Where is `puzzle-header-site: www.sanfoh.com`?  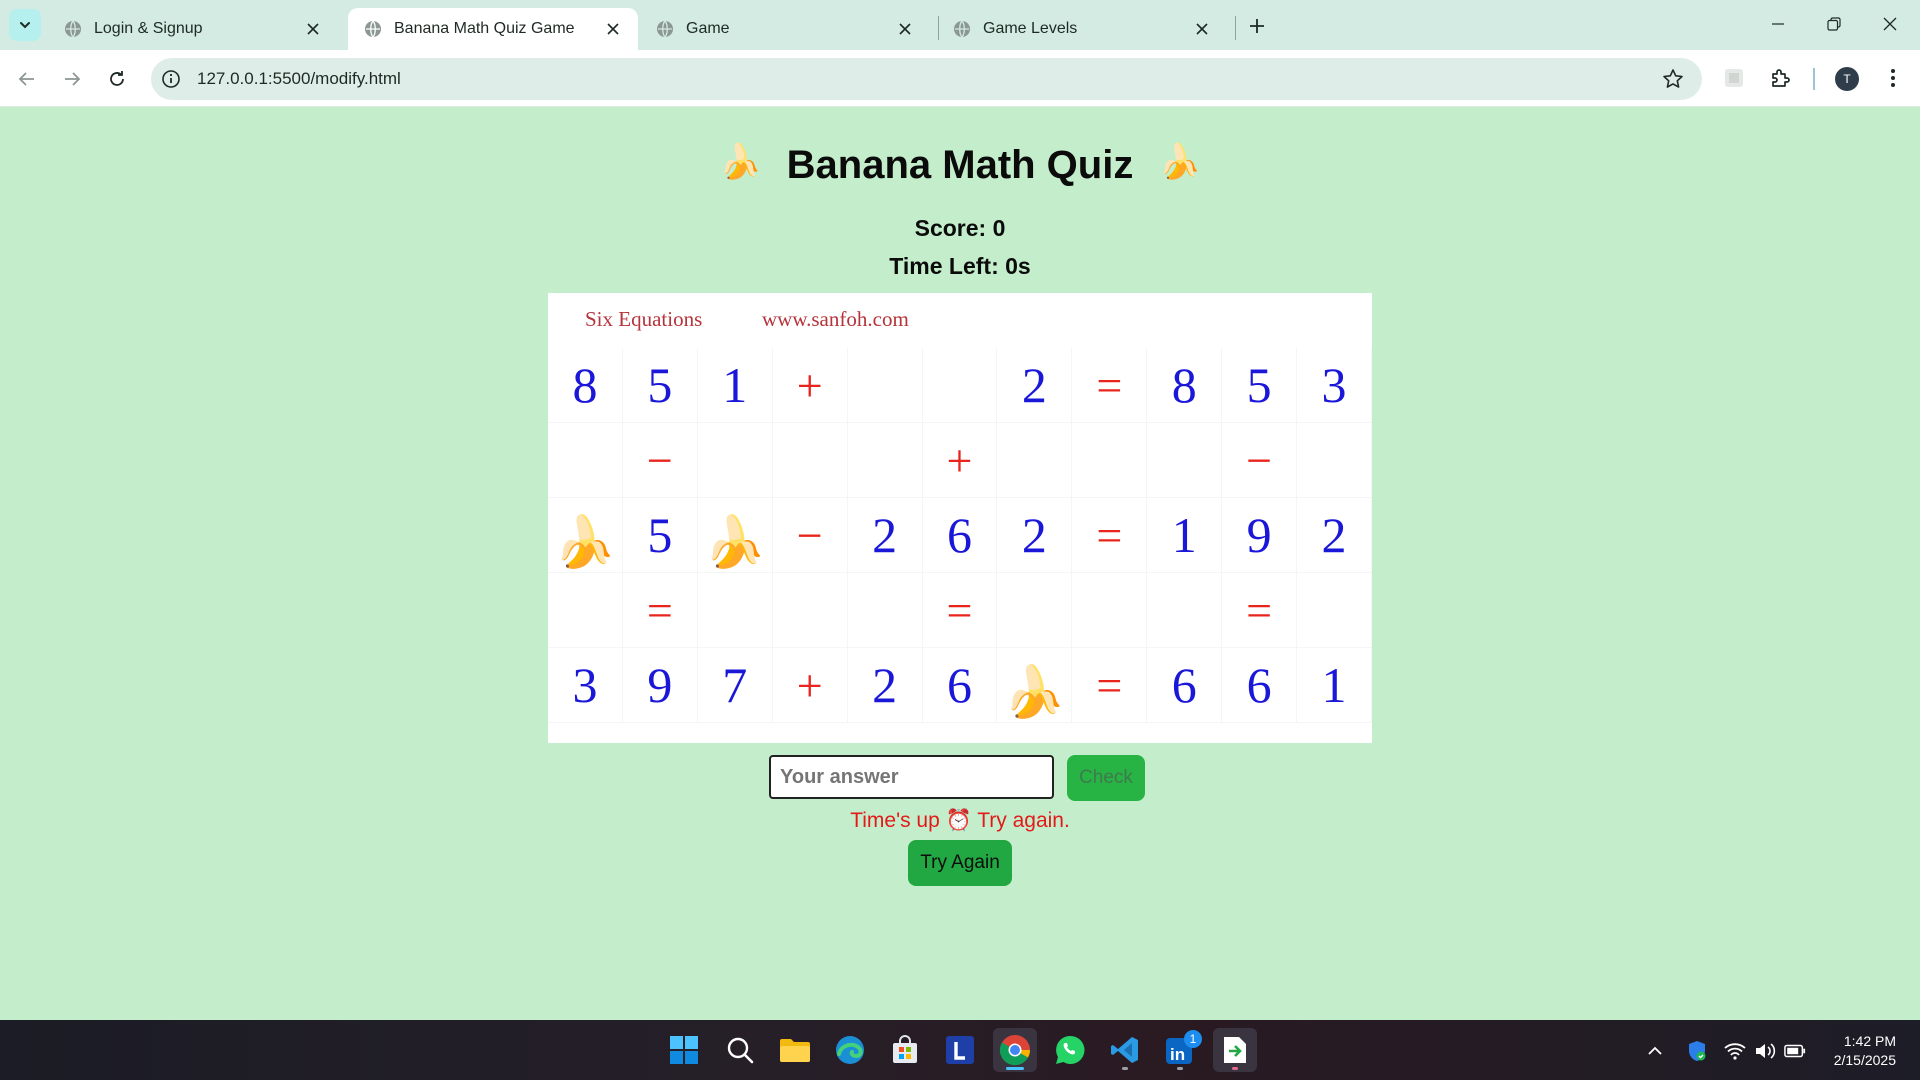
puzzle-header-site: www.sanfoh.com is located at coordinates (835, 319).